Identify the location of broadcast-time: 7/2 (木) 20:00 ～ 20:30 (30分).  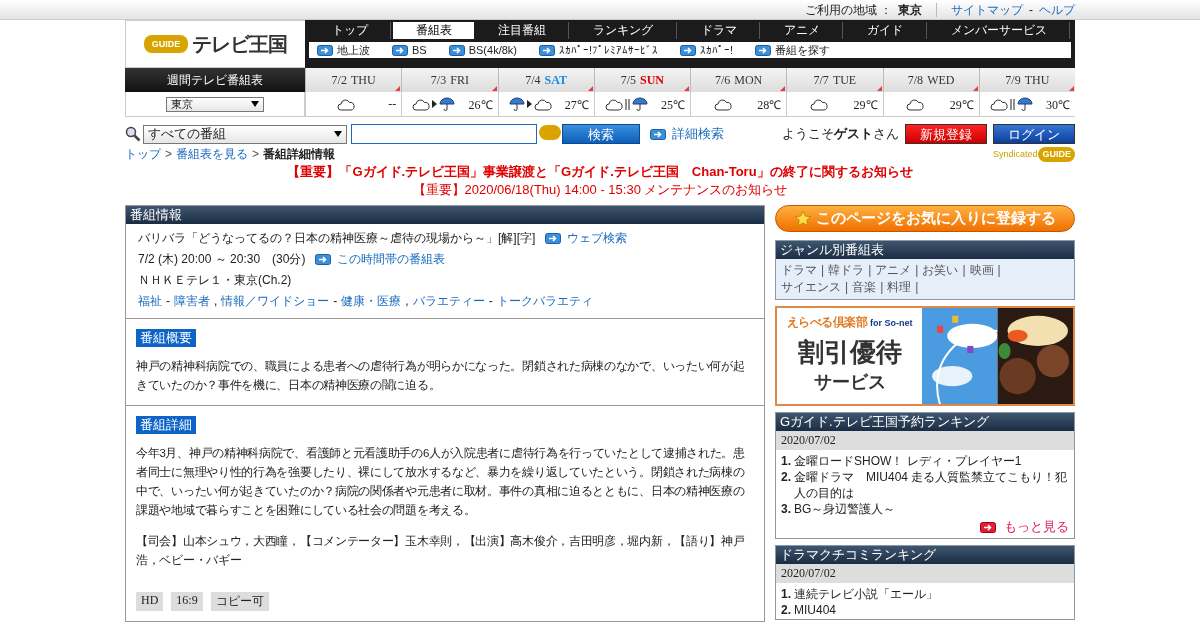
(222, 259).